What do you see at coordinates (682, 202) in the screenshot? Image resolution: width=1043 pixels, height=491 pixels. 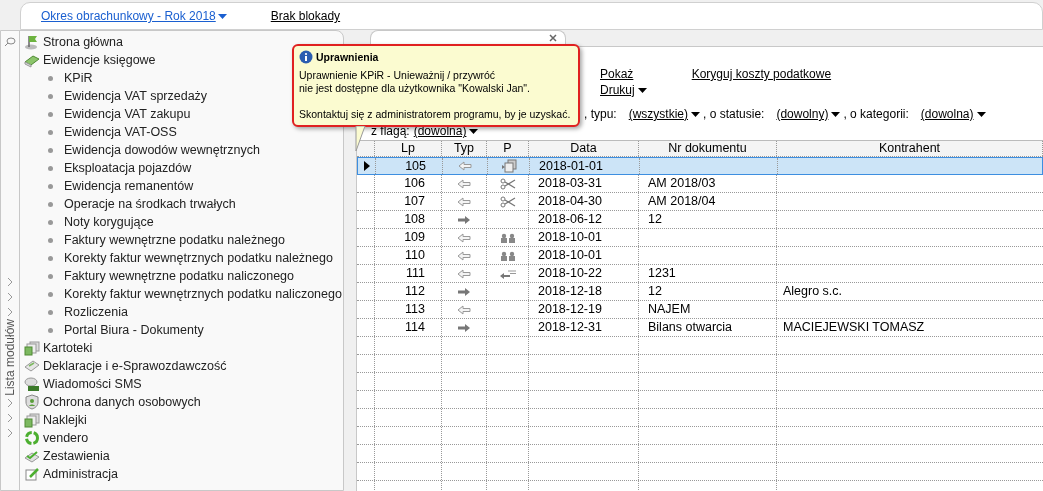 I see `table-cell-text: AM 2018/04` at bounding box center [682, 202].